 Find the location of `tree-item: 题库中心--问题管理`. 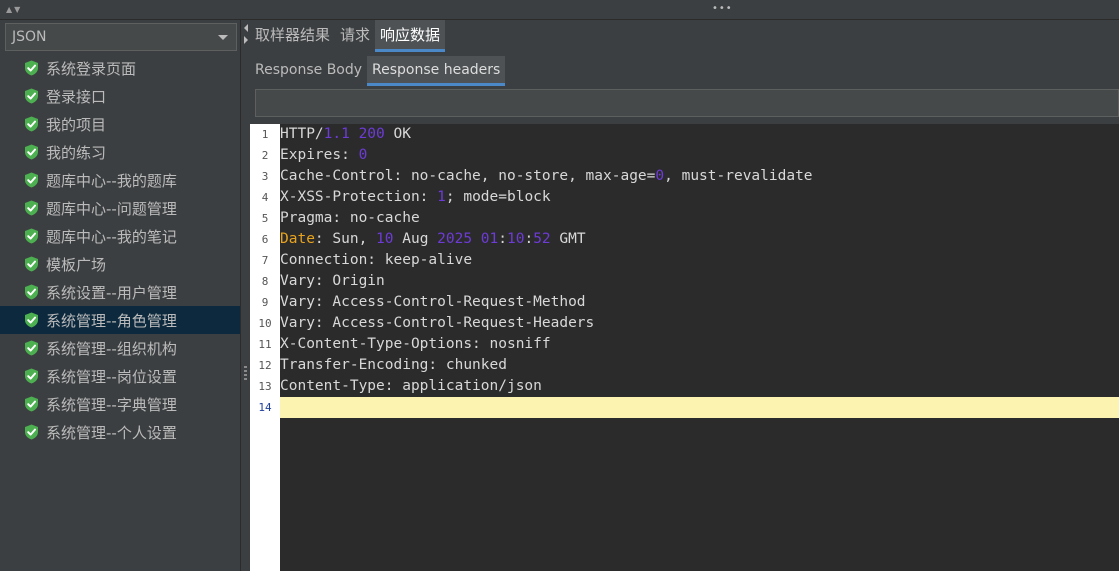

tree-item: 题库中心--问题管理 is located at coordinates (120, 208).